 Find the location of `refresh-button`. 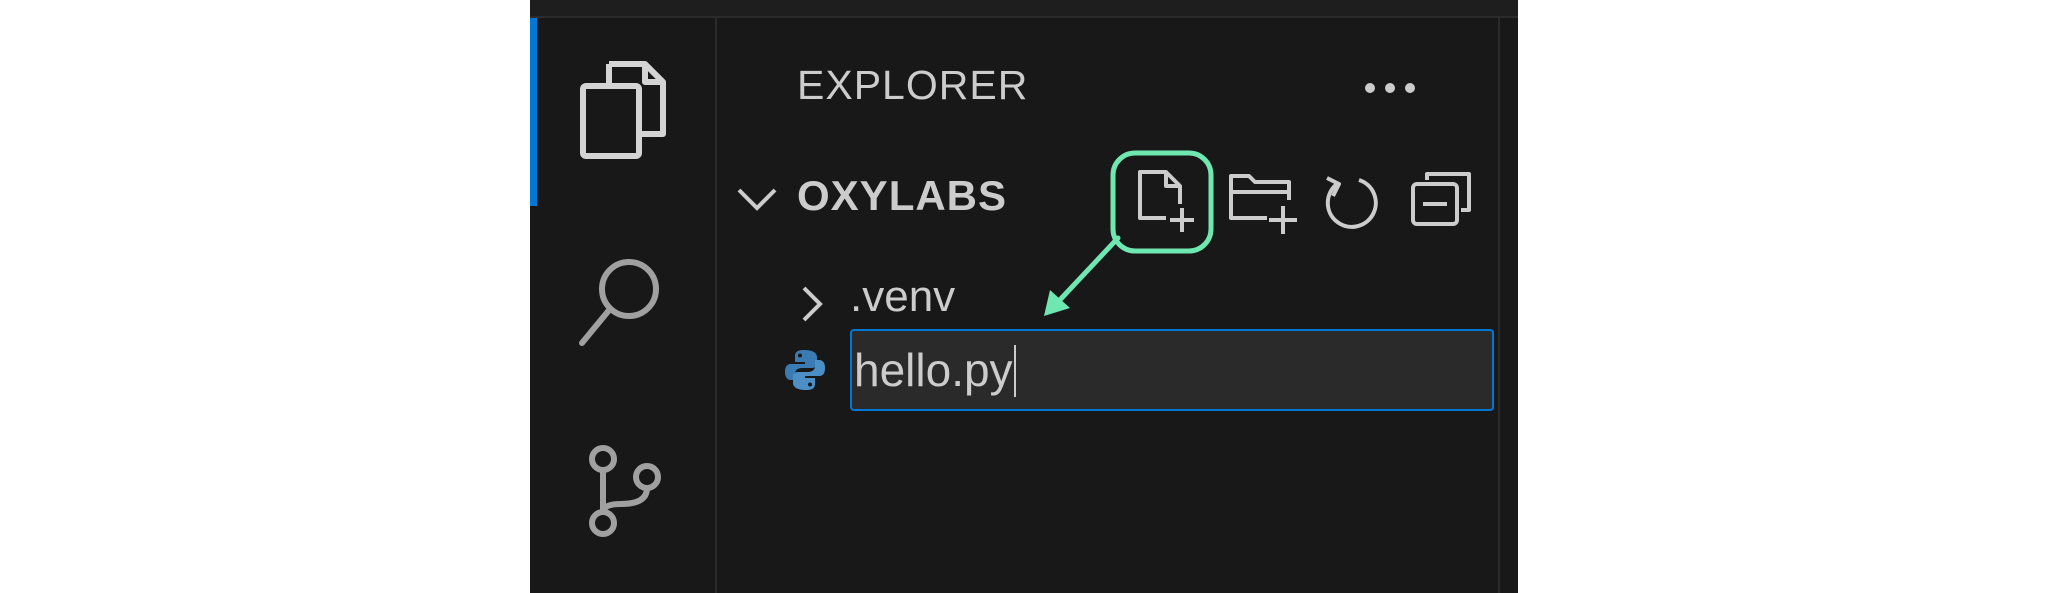

refresh-button is located at coordinates (1351, 202).